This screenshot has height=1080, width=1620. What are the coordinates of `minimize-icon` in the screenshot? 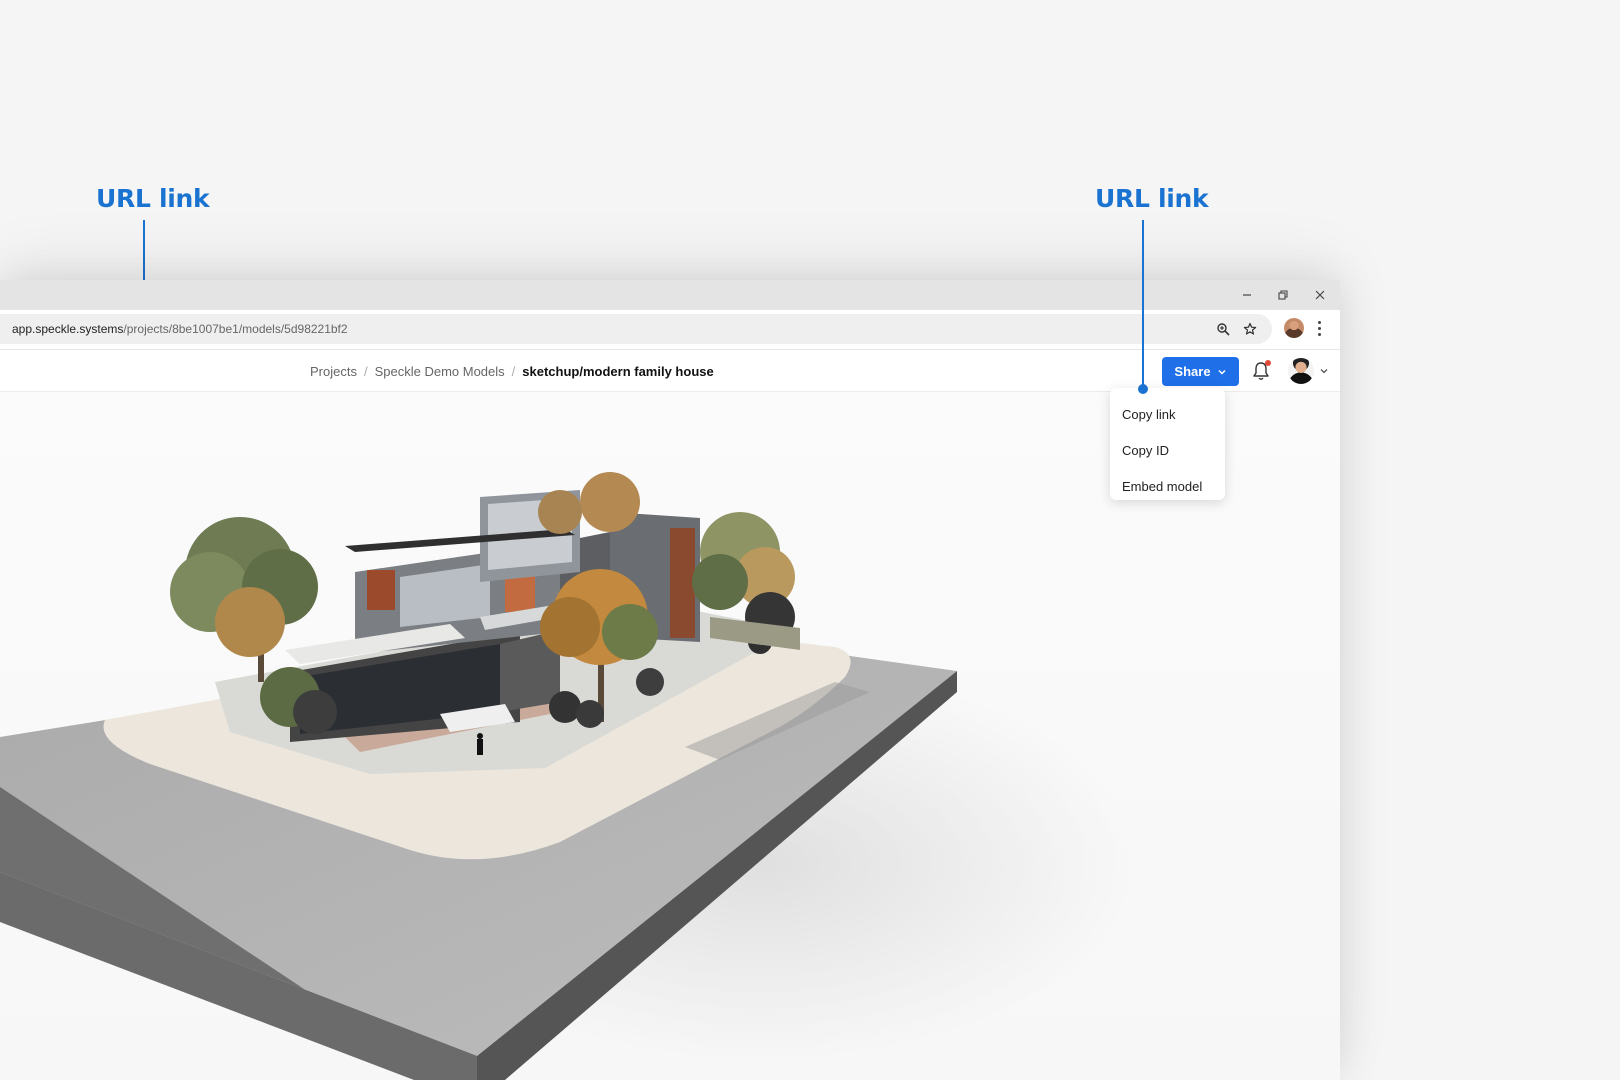 It's located at (1247, 295).